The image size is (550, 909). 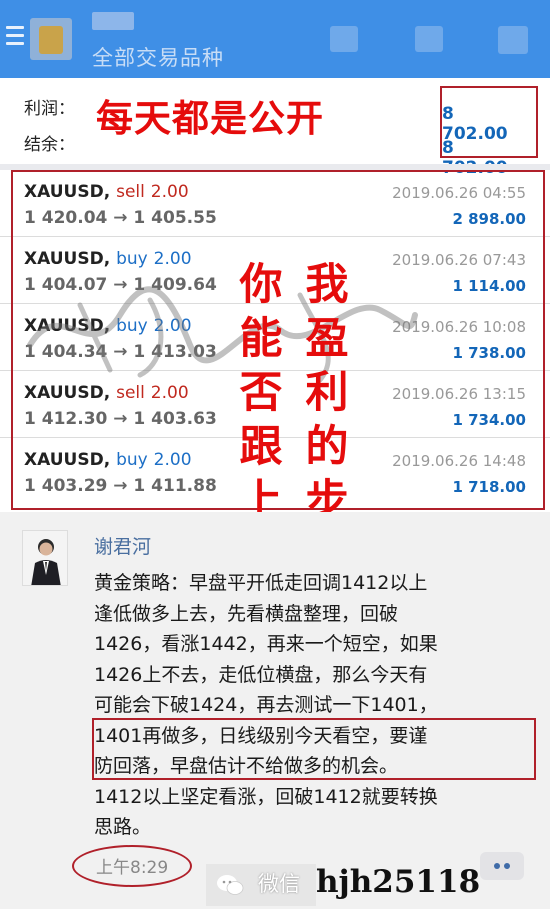 What do you see at coordinates (113, 21) in the screenshot?
I see `blurred-header-text` at bounding box center [113, 21].